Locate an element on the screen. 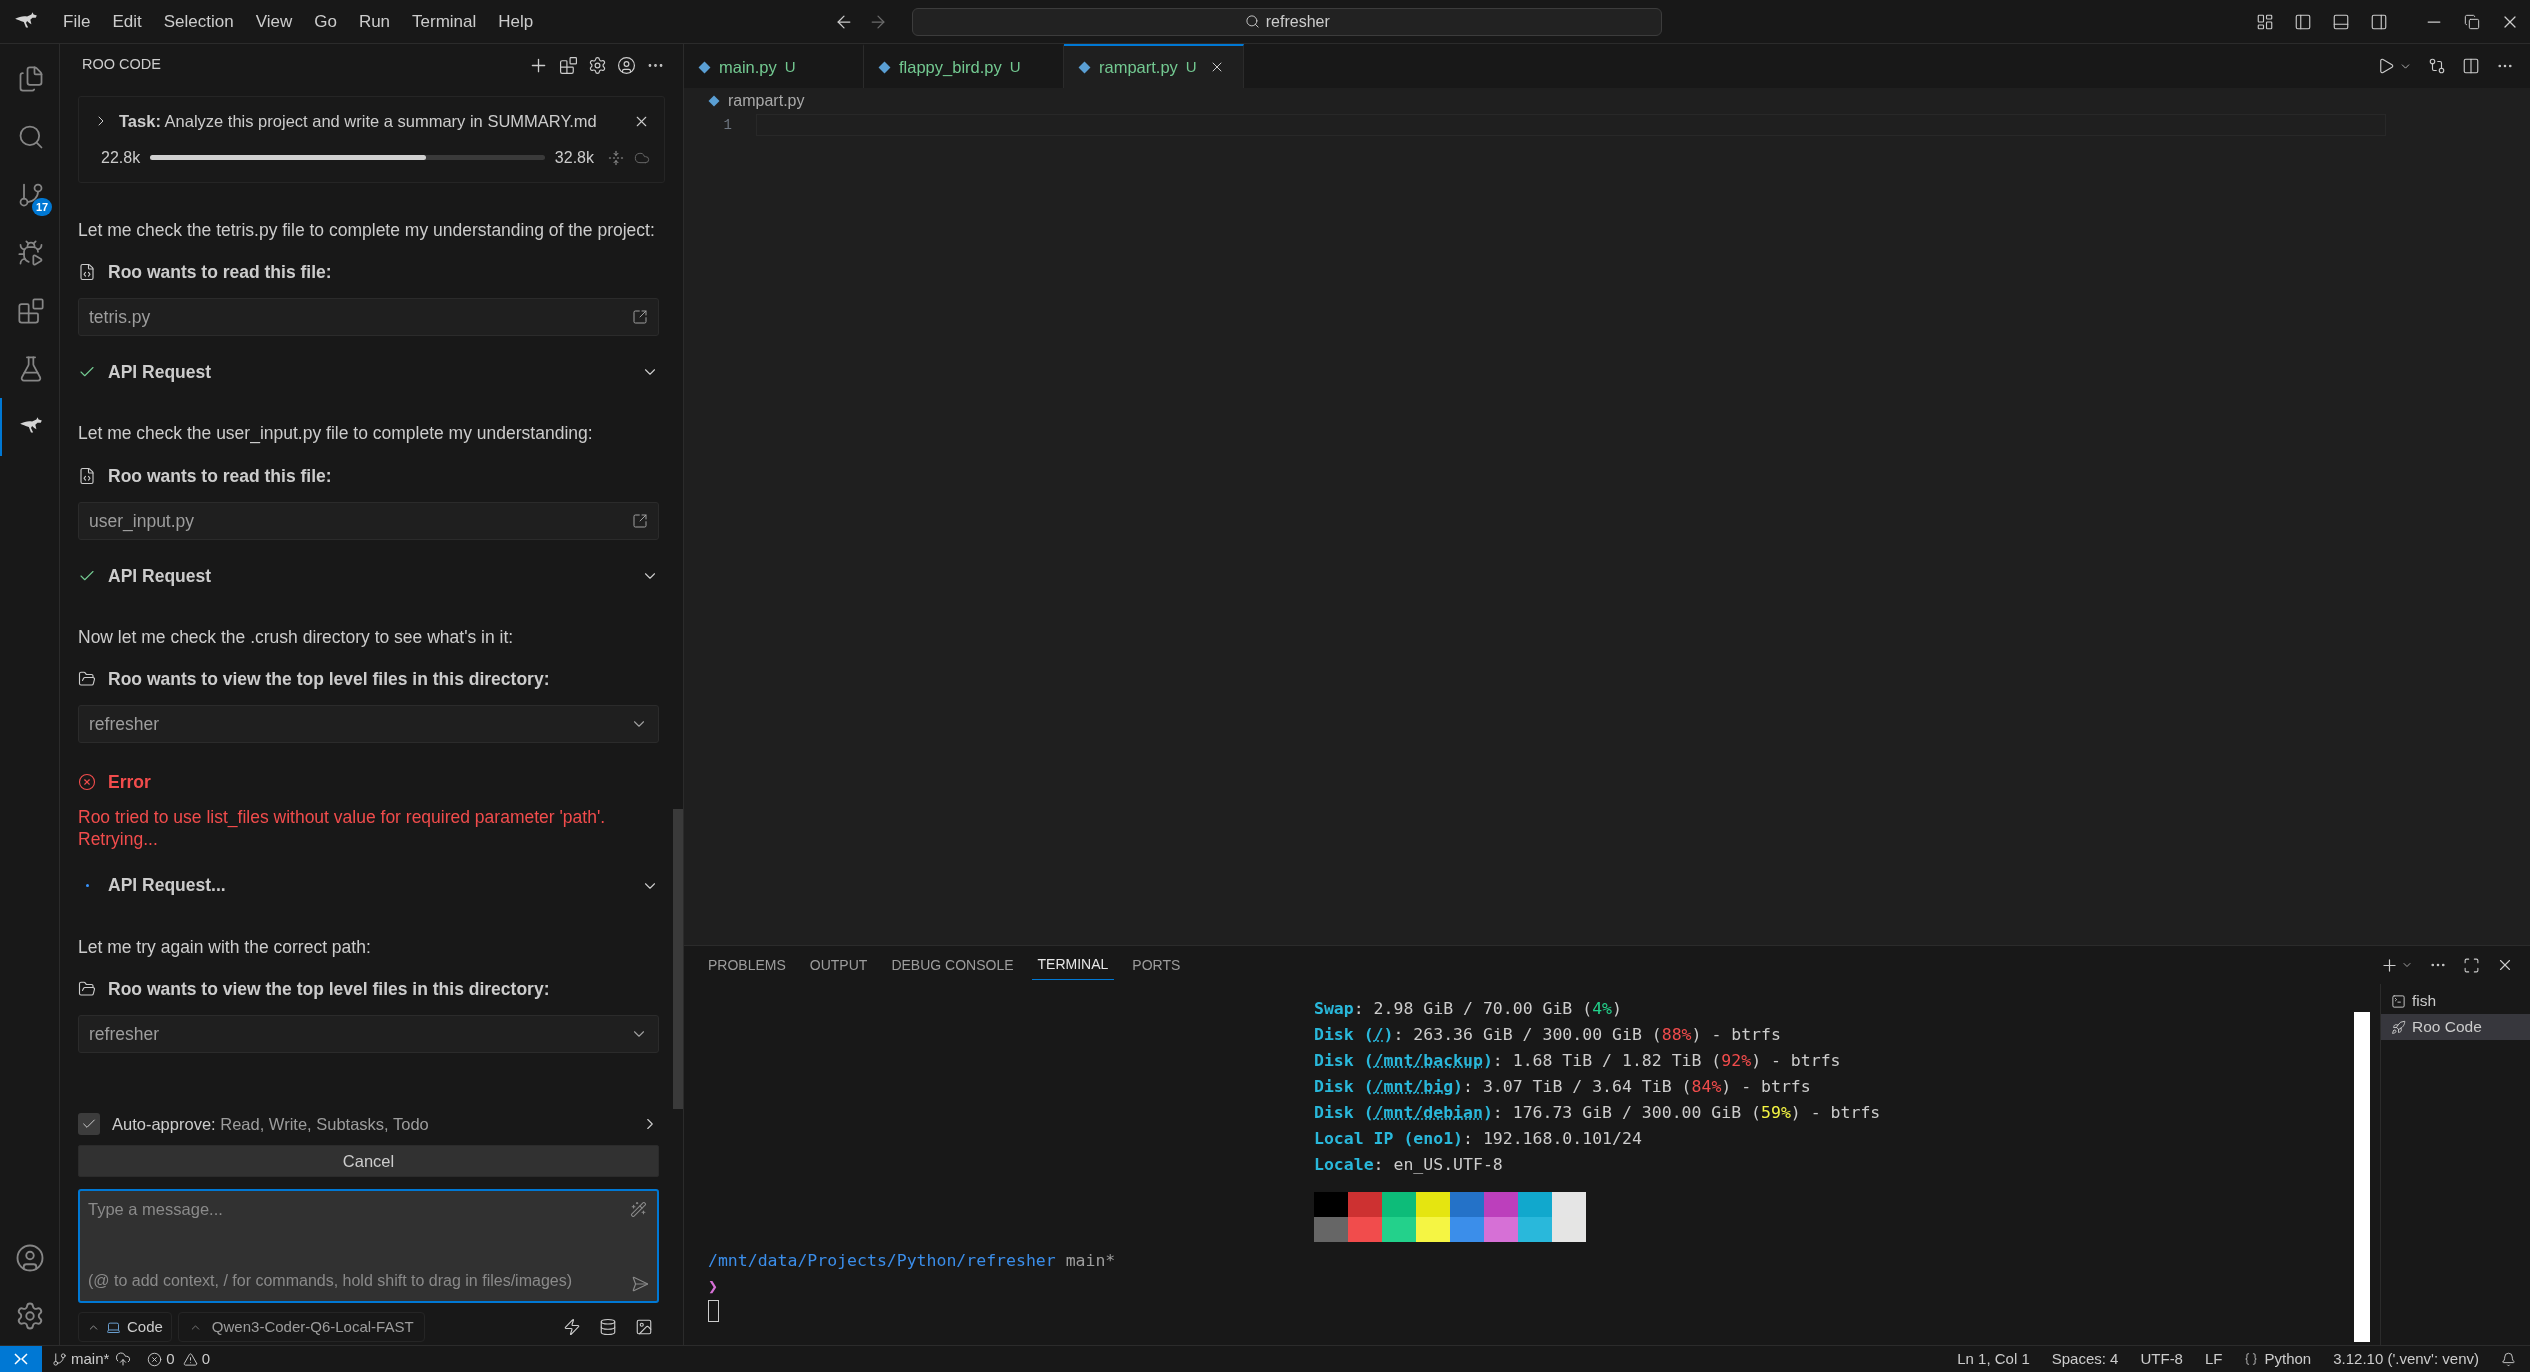 Image resolution: width=2530 pixels, height=1372 pixels. scrollbar-thumb is located at coordinates (678, 959).